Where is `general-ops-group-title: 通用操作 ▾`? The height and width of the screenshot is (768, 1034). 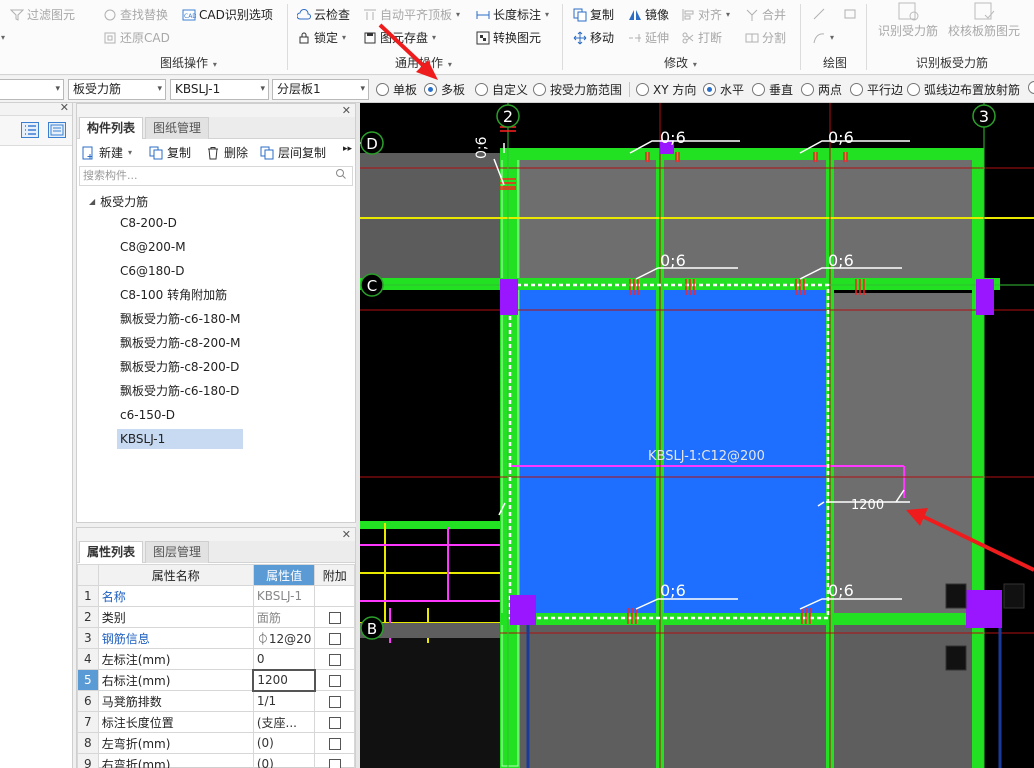
general-ops-group-title: 通用操作 ▾ is located at coordinates (423, 62).